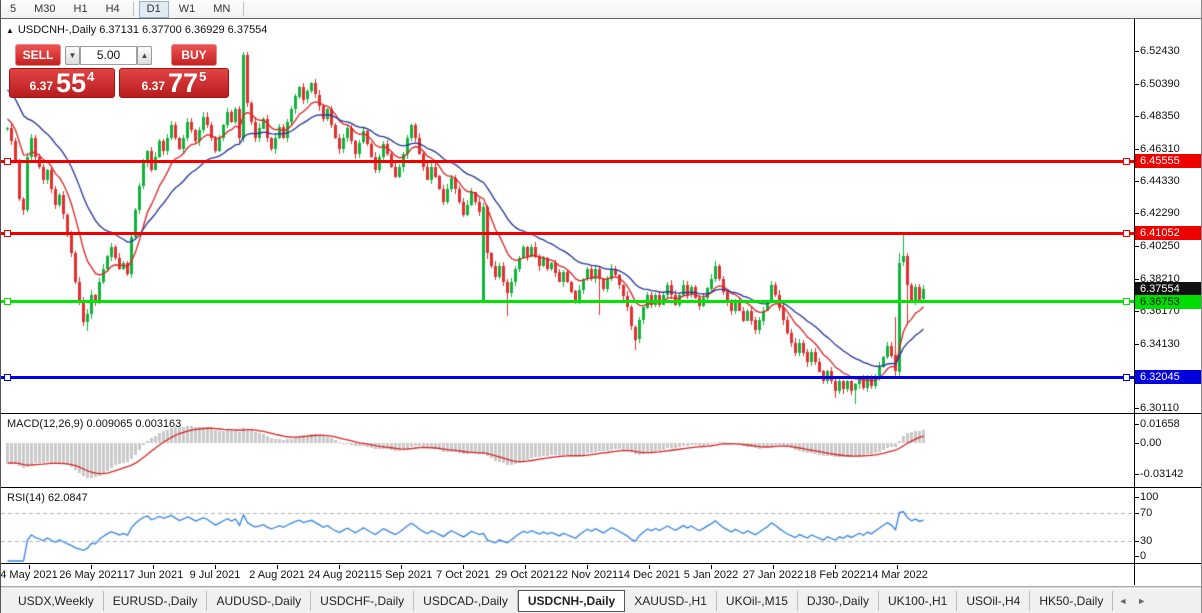 Image resolution: width=1202 pixels, height=613 pixels. I want to click on buy-button: BUY, so click(194, 55).